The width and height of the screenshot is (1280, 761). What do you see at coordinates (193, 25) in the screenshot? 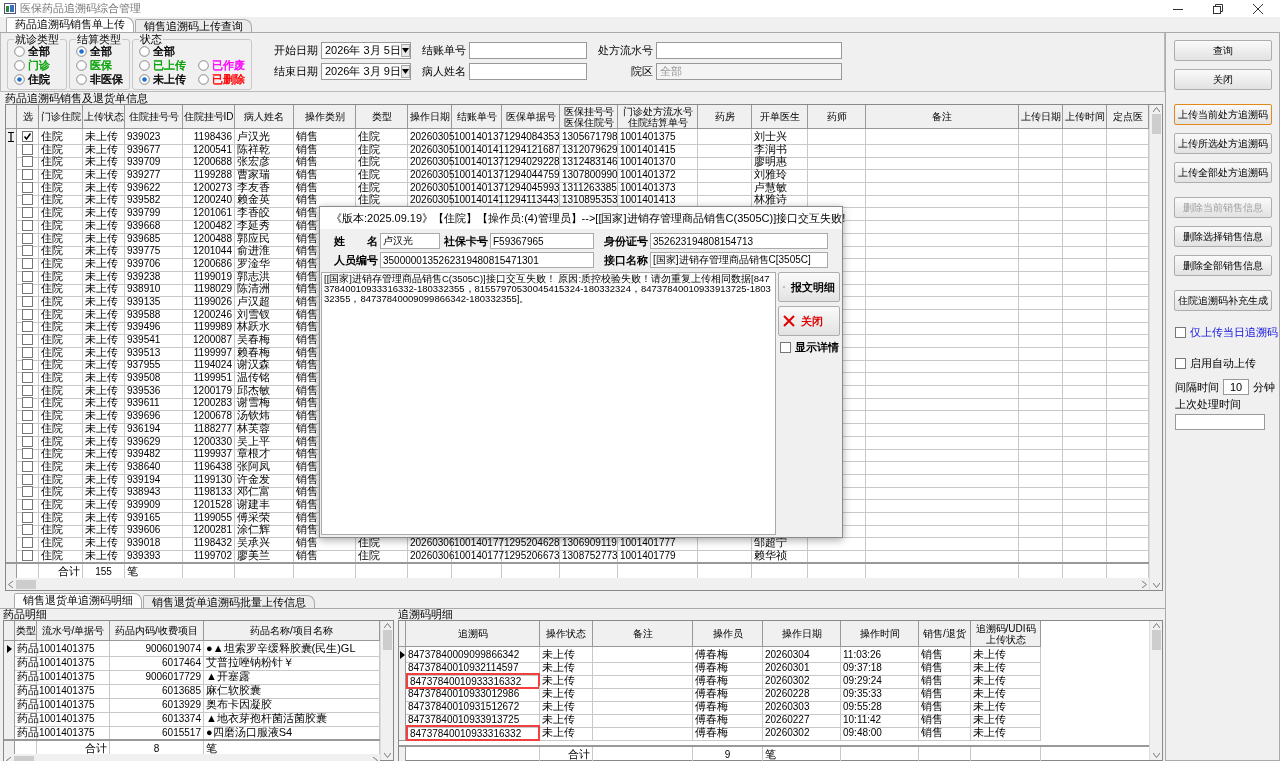
I see `tab: 销售追溯码上传查询` at bounding box center [193, 25].